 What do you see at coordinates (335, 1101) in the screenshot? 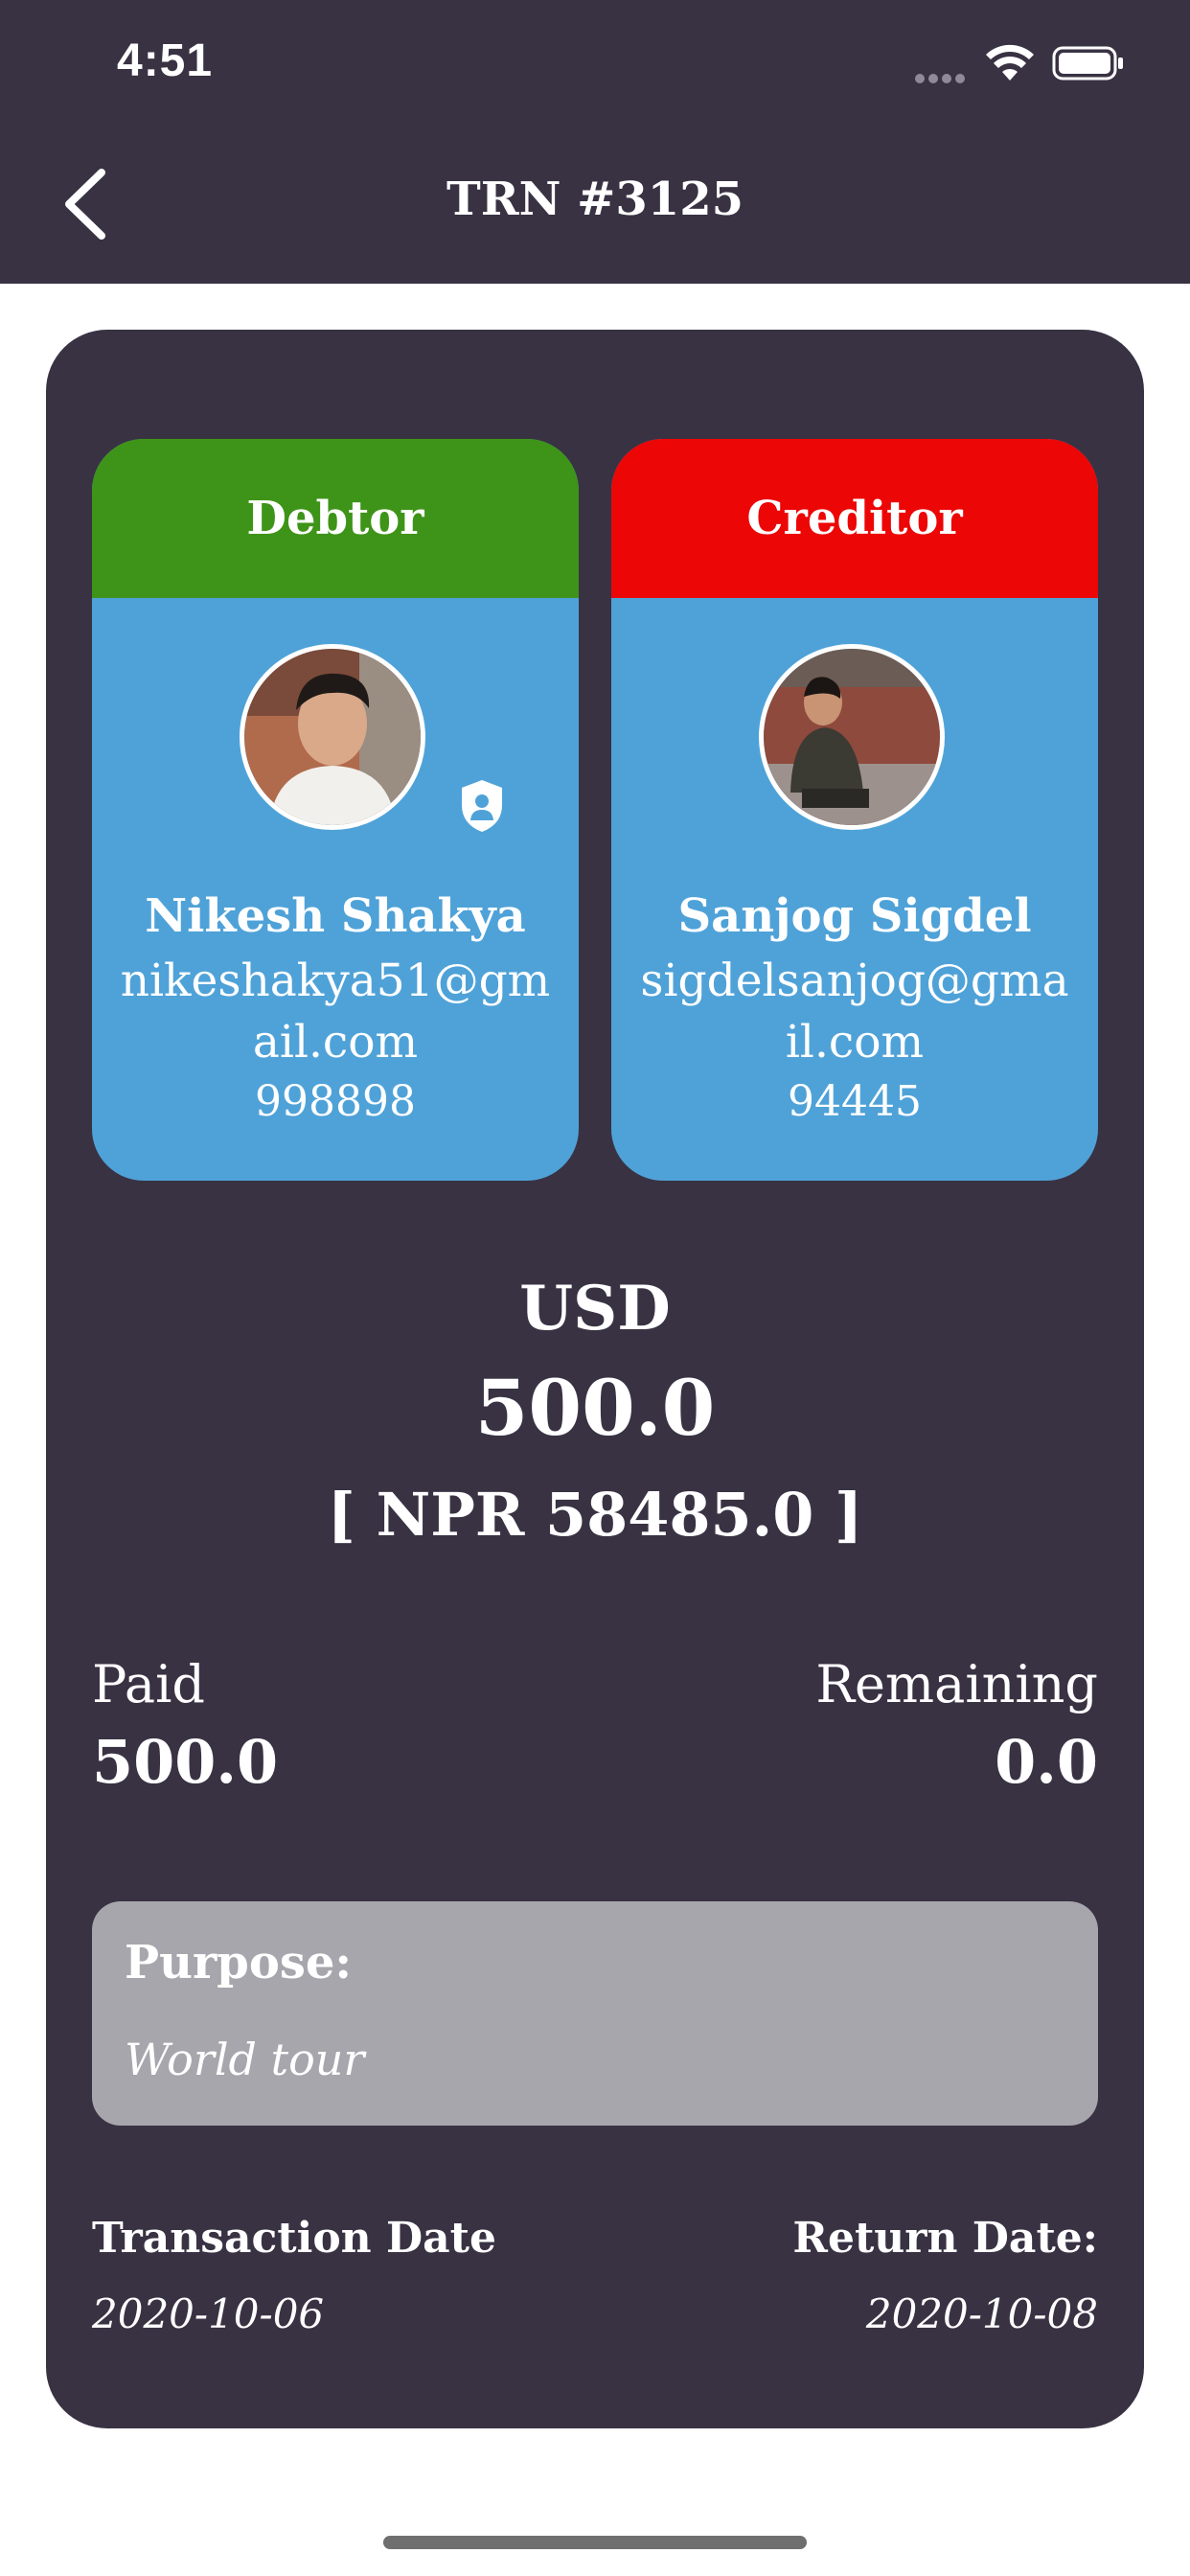
I see `debtor-phone: 998898` at bounding box center [335, 1101].